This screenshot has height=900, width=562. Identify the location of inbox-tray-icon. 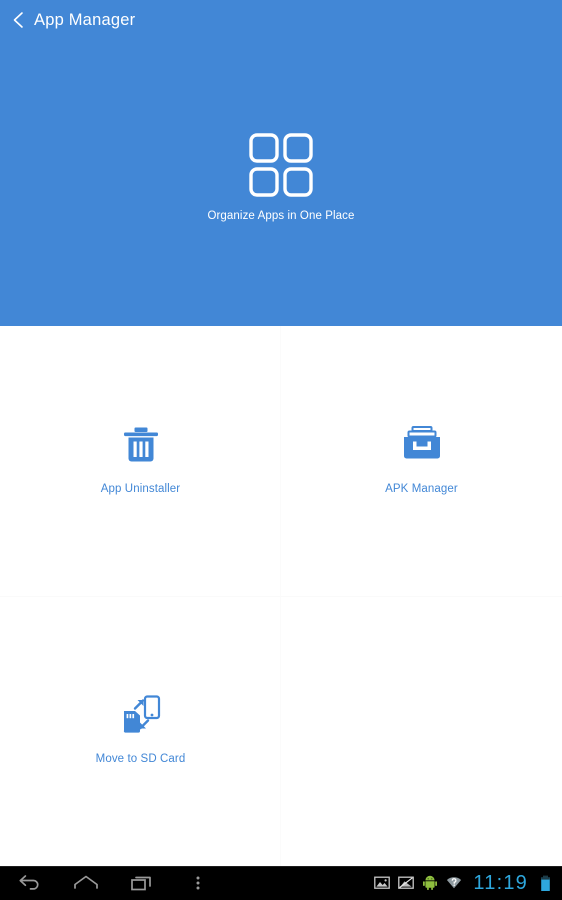
(422, 445).